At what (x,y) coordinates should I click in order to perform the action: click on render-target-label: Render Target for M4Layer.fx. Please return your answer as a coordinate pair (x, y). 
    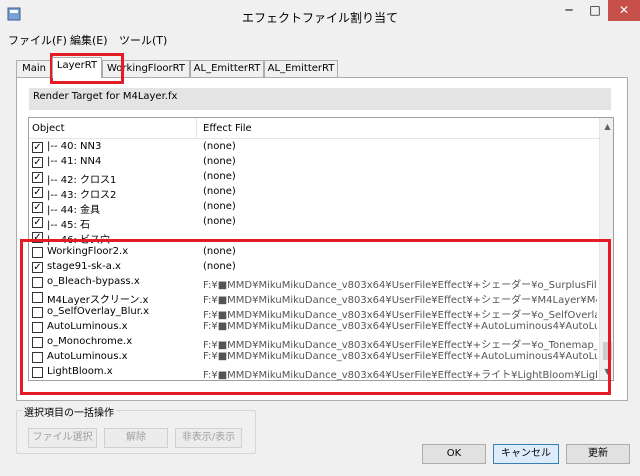
    Looking at the image, I should click on (320, 99).